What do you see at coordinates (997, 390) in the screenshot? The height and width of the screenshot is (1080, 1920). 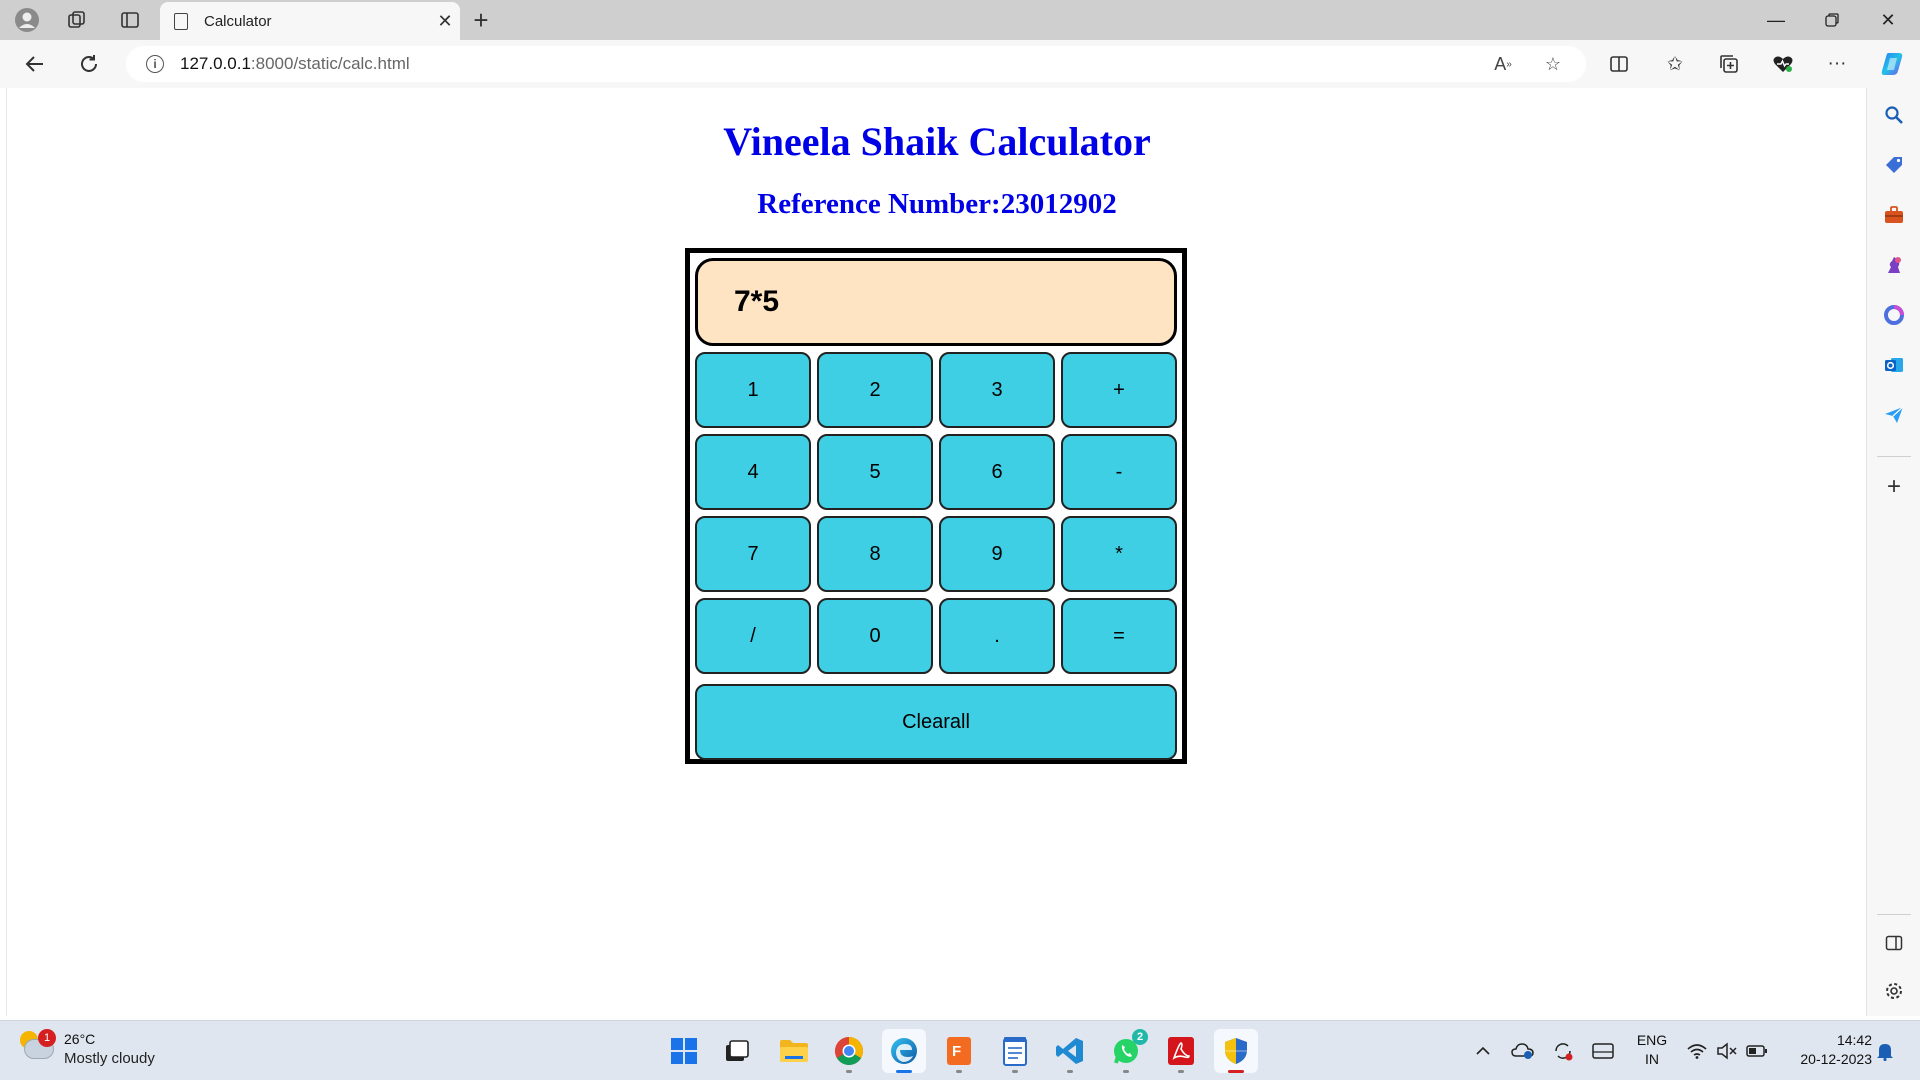 I see `key-3: 3` at bounding box center [997, 390].